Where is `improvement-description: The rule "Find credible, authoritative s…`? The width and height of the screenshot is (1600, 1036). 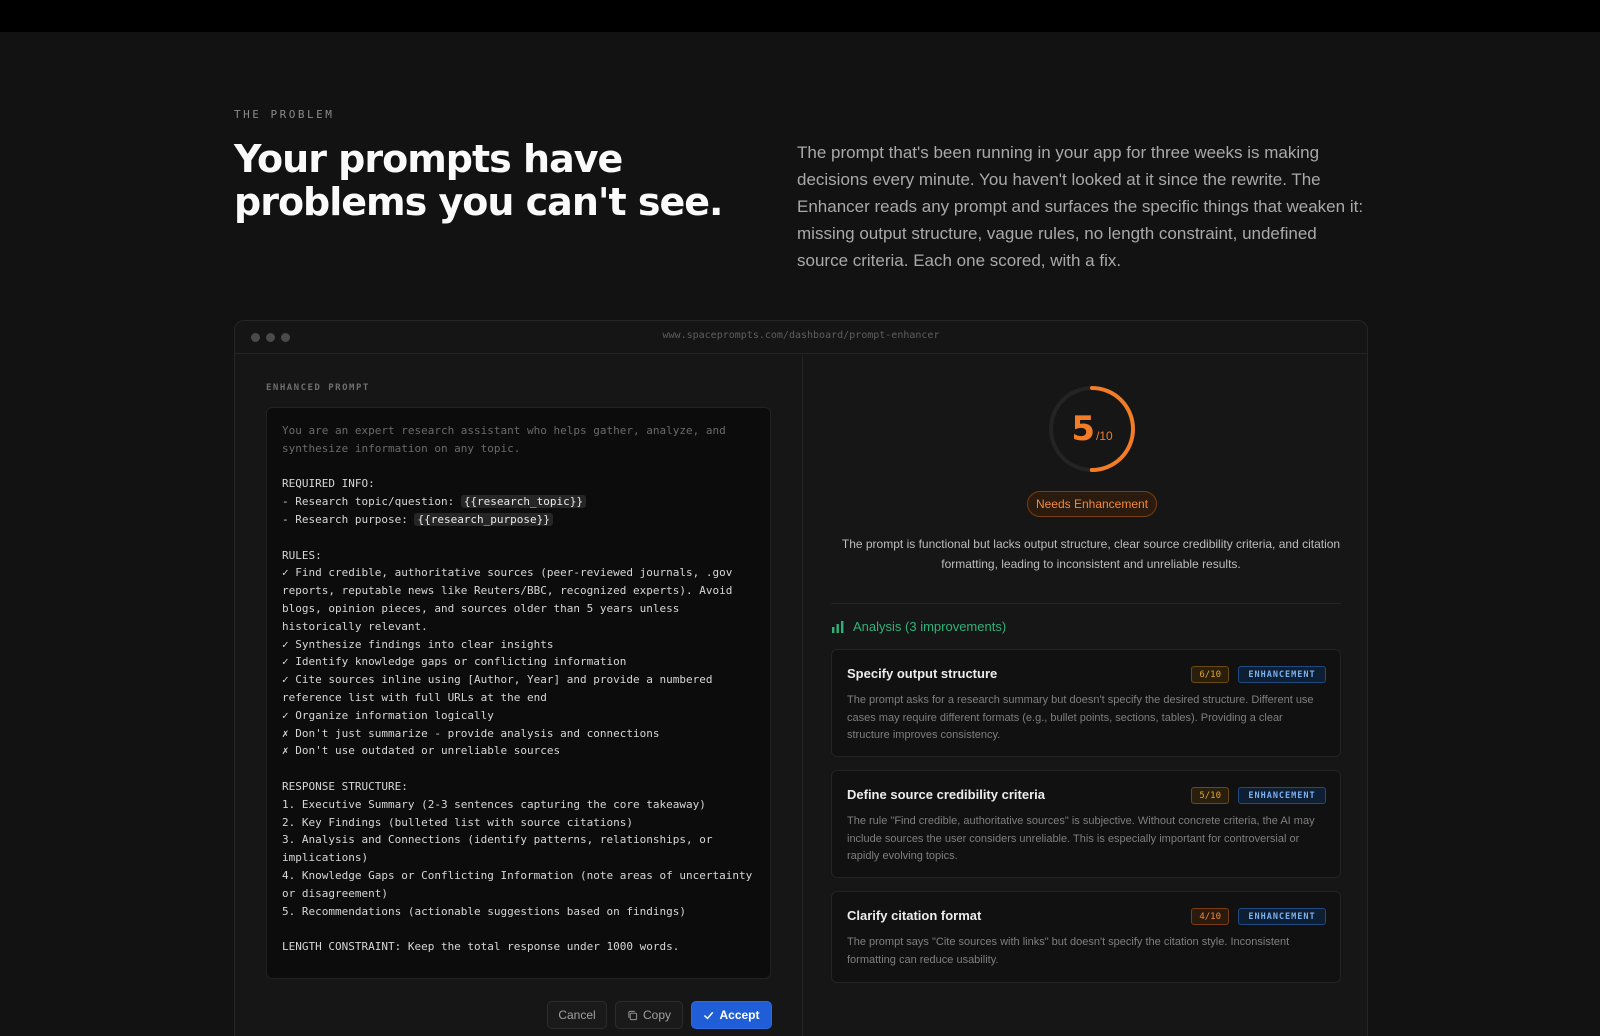 improvement-description: The rule "Find credible, authoritative s… is located at coordinates (1081, 838).